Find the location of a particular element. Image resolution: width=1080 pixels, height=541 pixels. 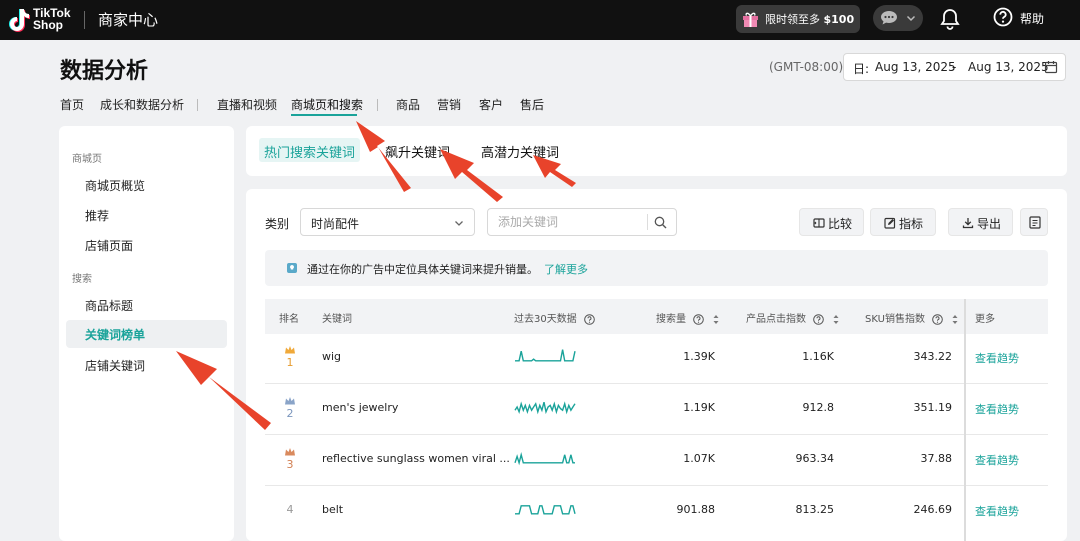

keyword-tabs: 热门搜索关键词 飙升关键词 高潜力关键词 is located at coordinates (656, 151).